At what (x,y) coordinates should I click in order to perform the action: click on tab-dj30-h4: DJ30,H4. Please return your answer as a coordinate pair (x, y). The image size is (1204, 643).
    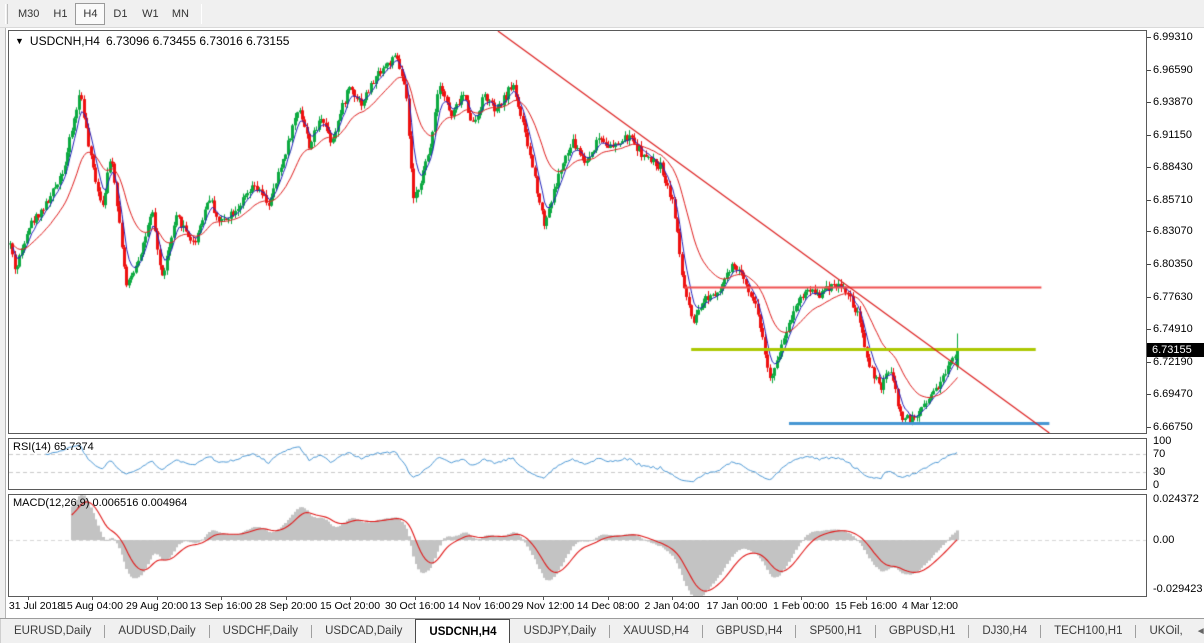
    Looking at the image, I should click on (1004, 631).